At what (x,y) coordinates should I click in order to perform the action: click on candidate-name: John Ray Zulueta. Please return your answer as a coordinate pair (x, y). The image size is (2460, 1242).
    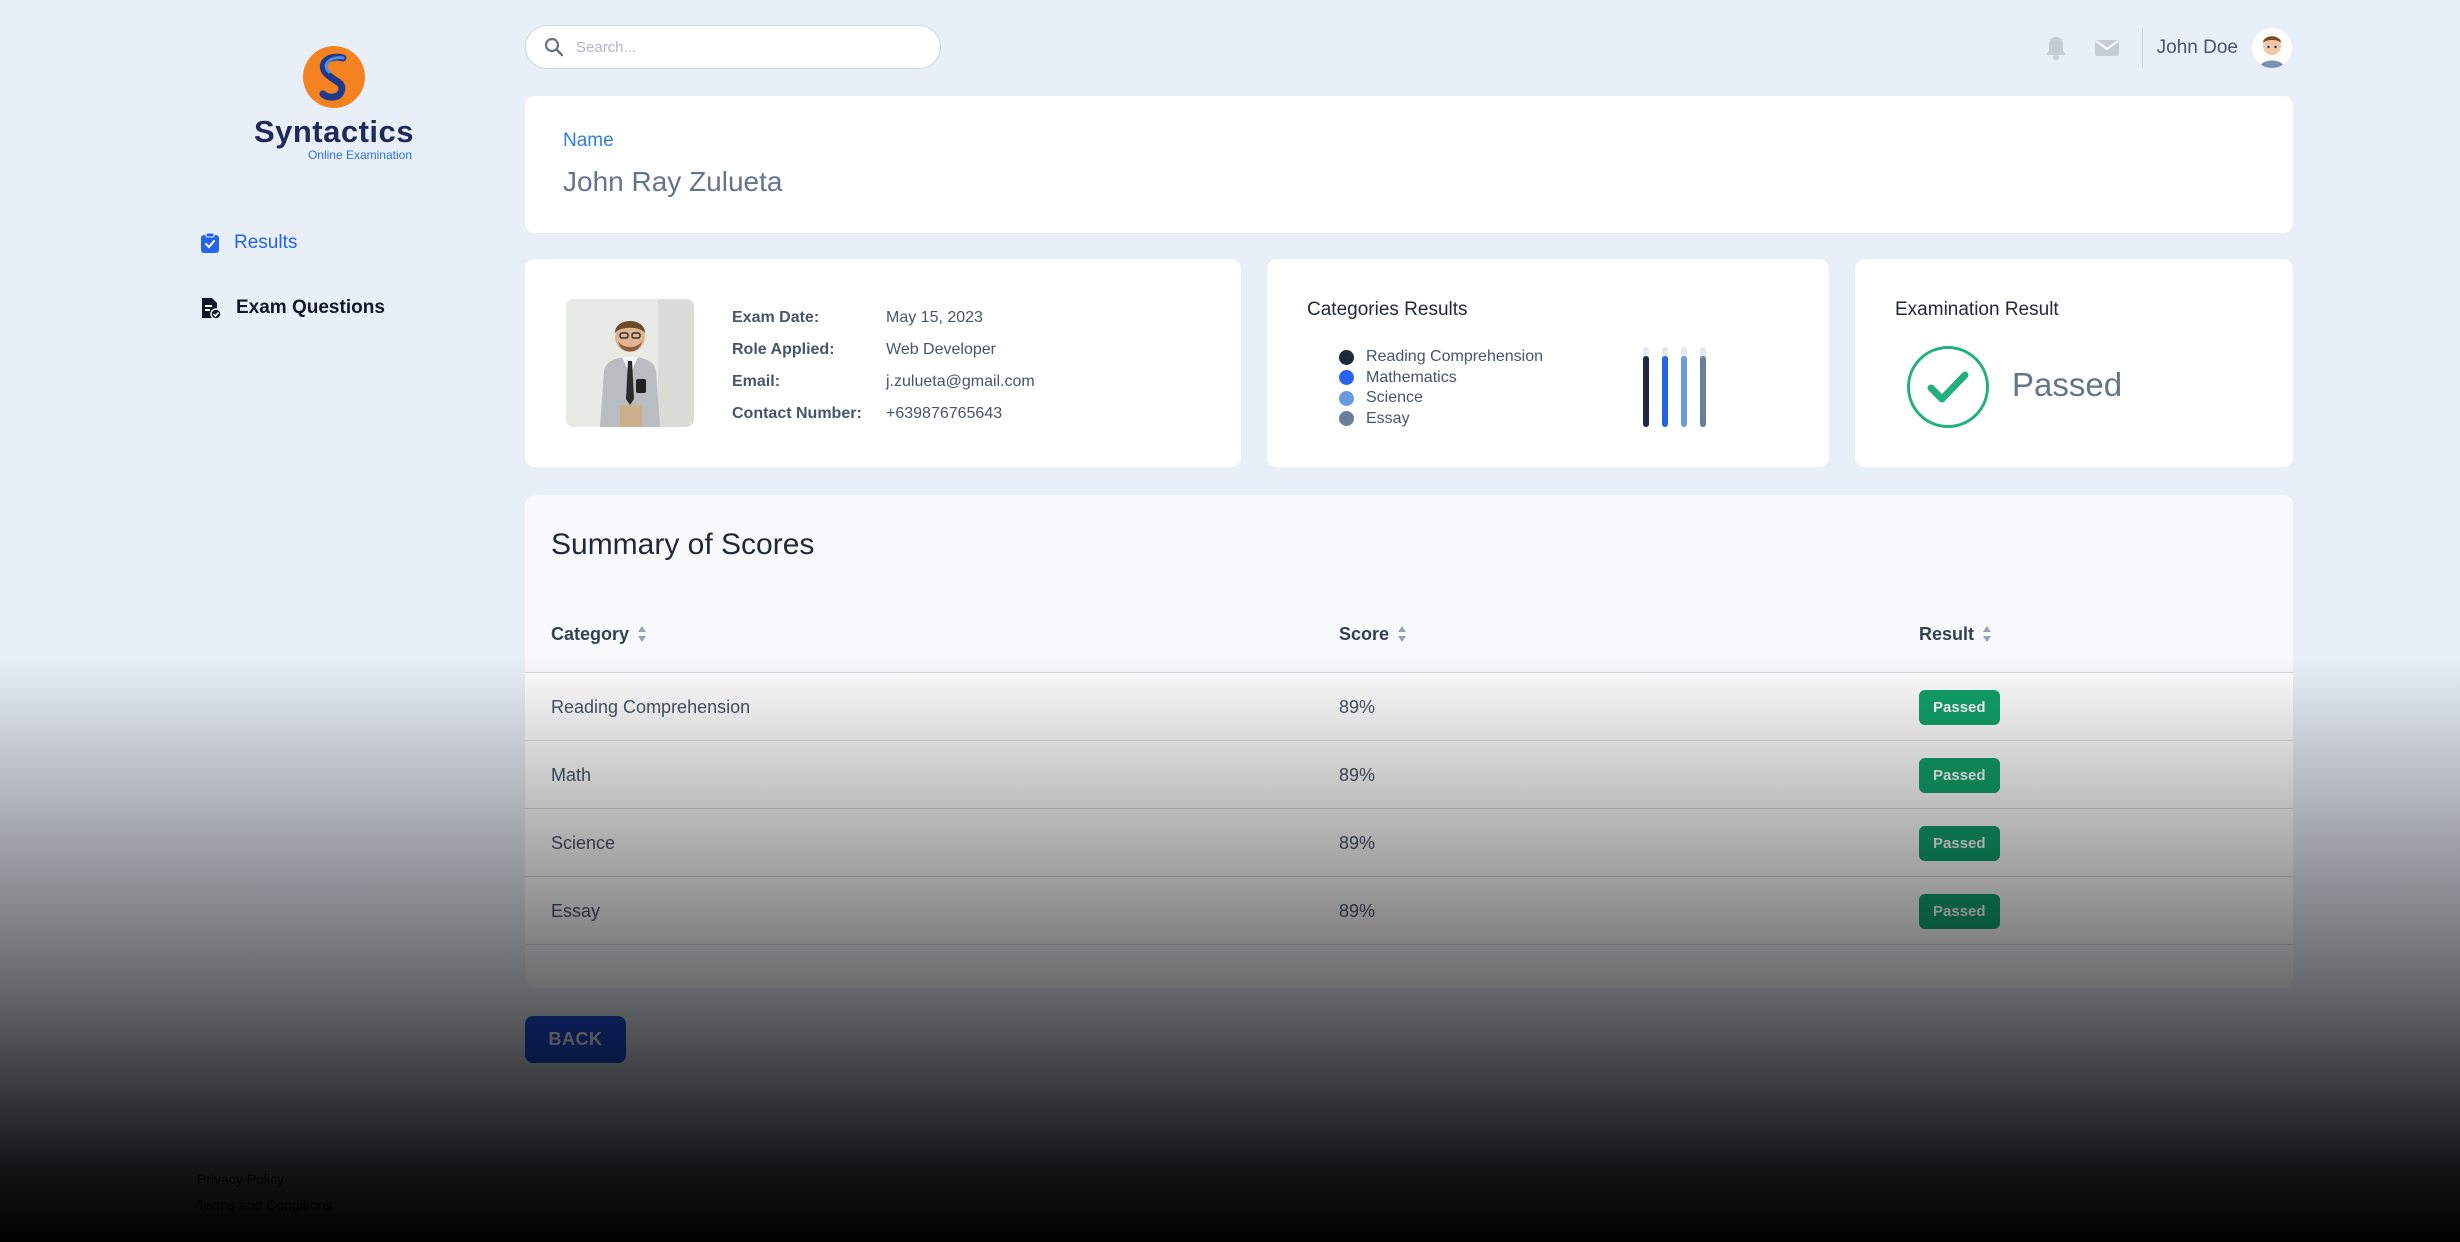
    Looking at the image, I should click on (673, 181).